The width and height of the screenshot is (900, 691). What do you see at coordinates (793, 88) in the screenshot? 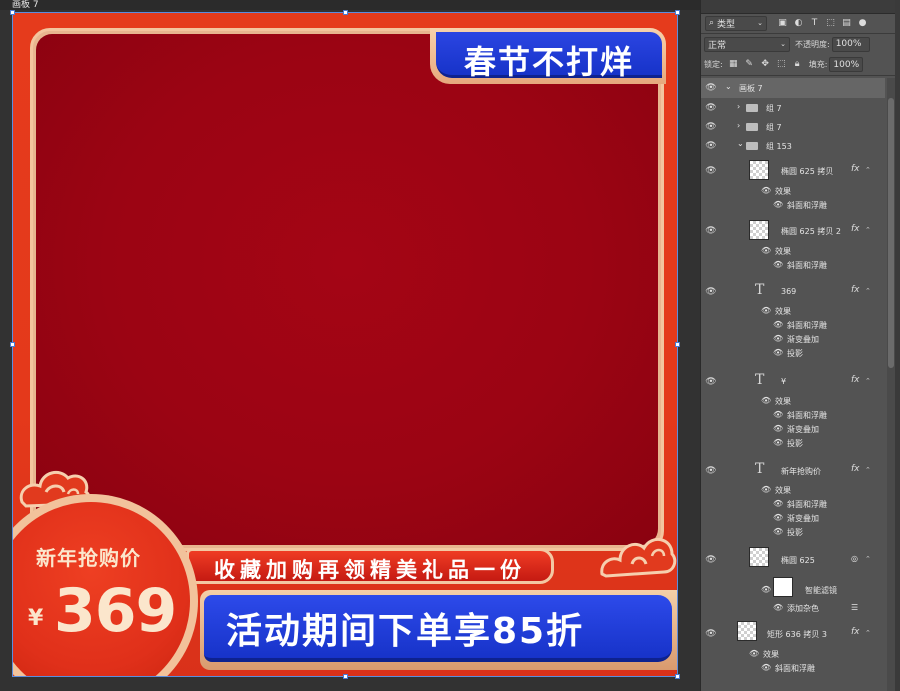
I see `layer-artboard: 👁︎ ⌄ 画板 7` at bounding box center [793, 88].